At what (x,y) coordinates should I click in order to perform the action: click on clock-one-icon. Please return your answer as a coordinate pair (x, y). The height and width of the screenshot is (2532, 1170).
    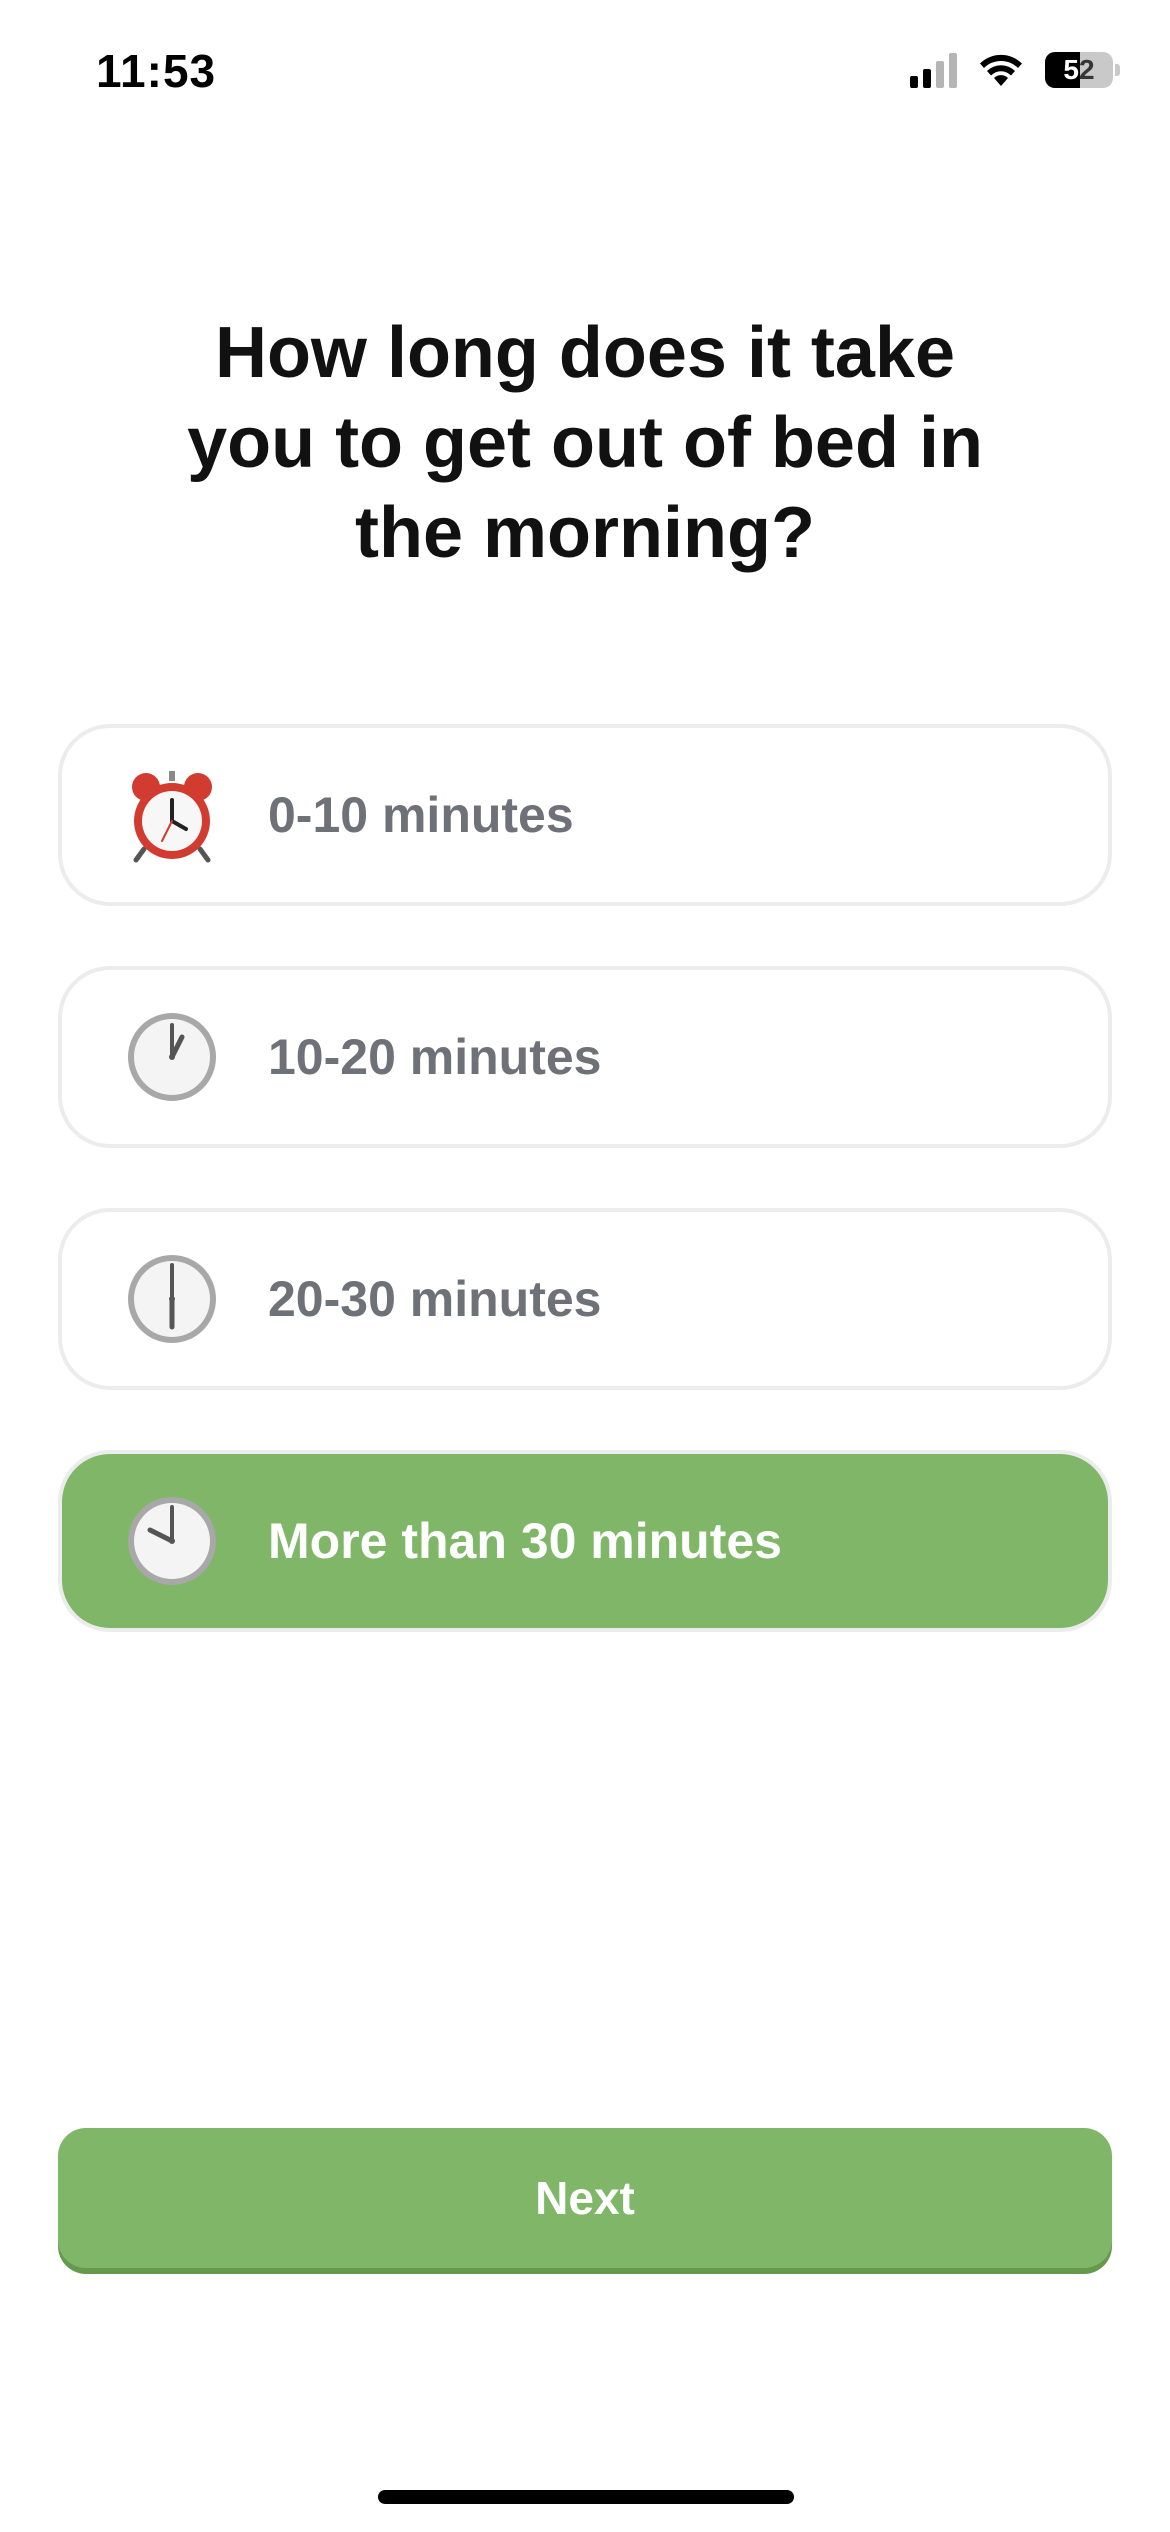
    Looking at the image, I should click on (172, 1057).